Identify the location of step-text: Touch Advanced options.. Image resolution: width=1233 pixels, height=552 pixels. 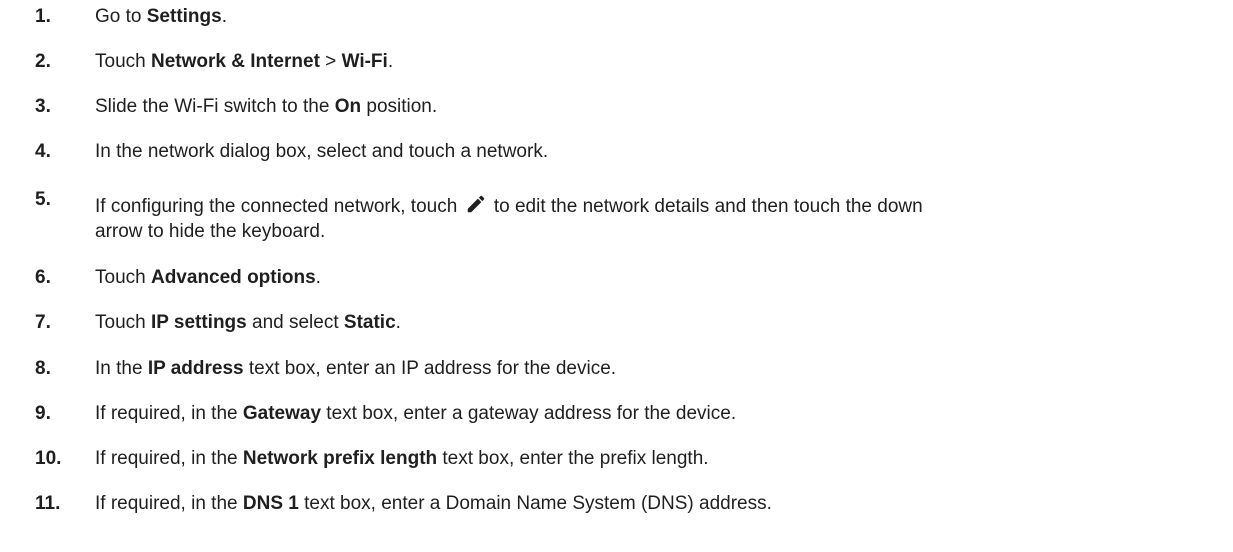
(208, 277).